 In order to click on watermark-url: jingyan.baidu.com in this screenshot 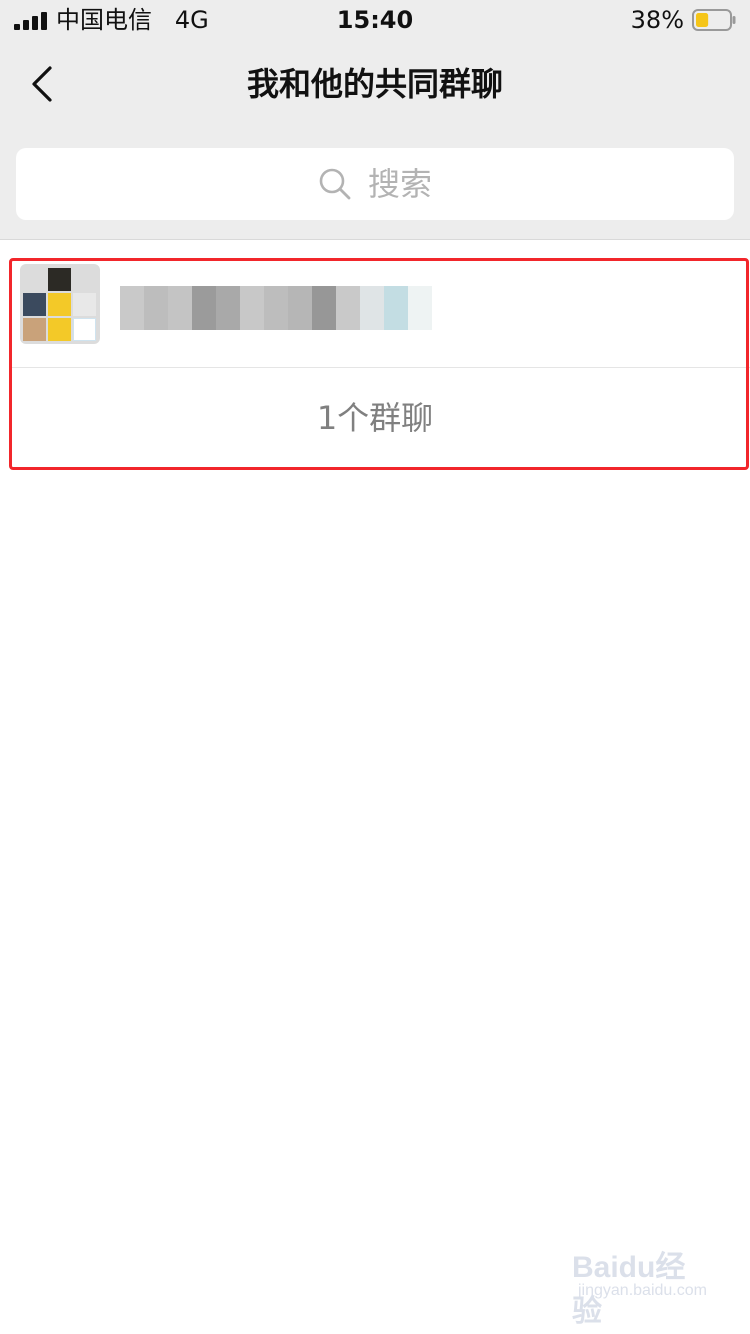, I will do `click(642, 1290)`.